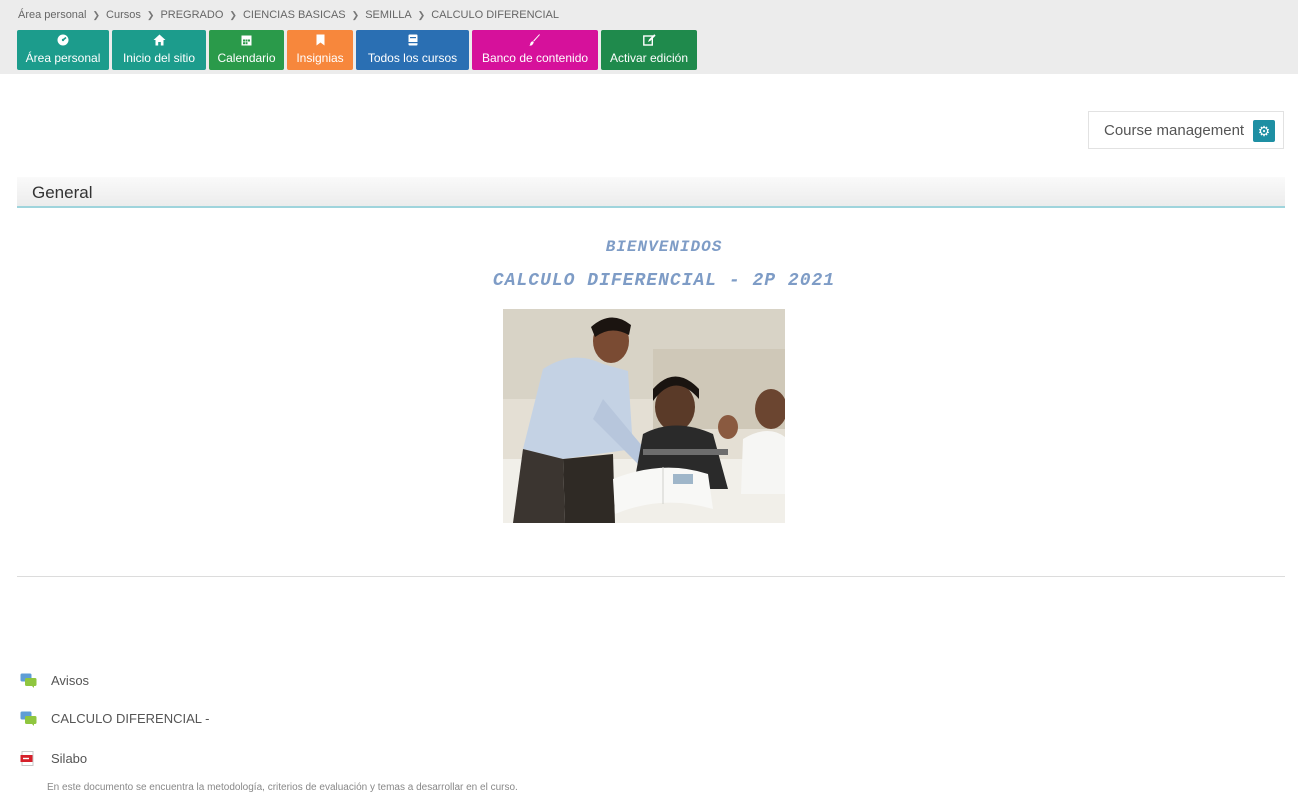  Describe the element at coordinates (62, 192) in the screenshot. I see `section-title: General` at that location.